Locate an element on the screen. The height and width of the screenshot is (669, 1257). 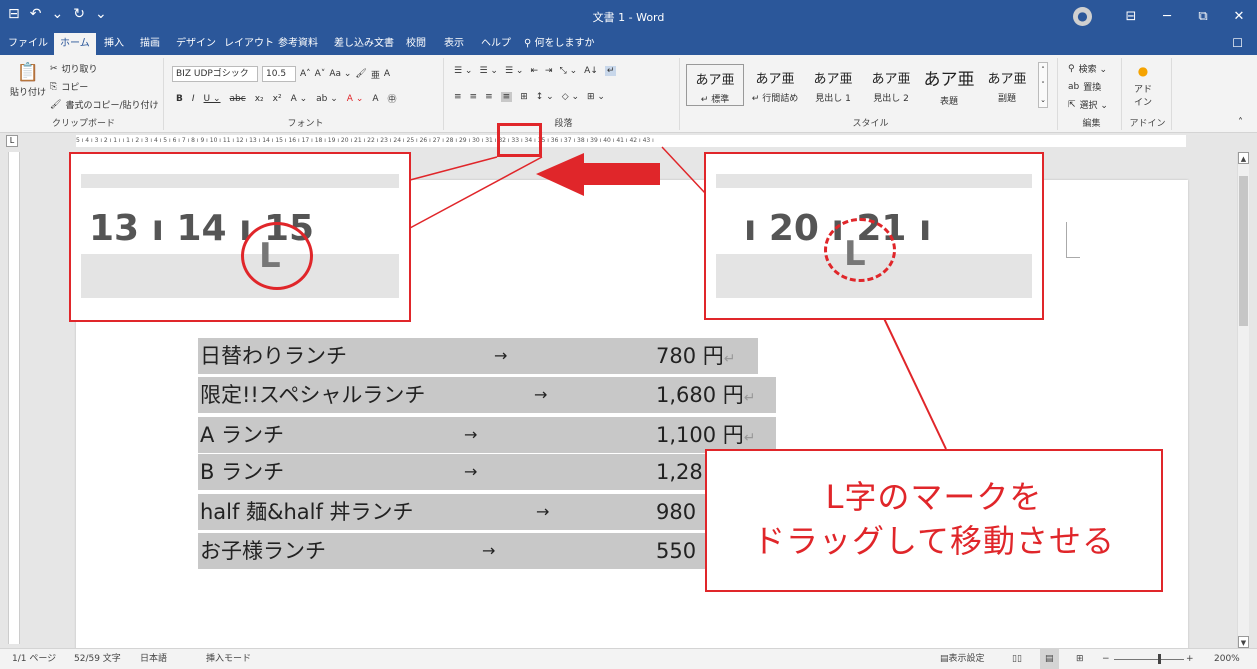
font-color-button: A ⌄ is located at coordinates (355, 99).